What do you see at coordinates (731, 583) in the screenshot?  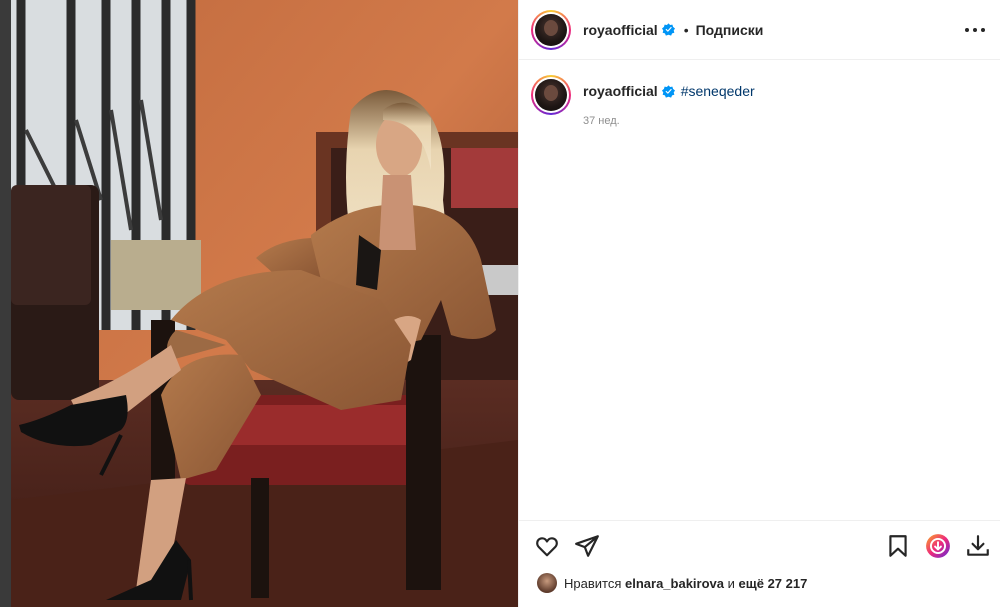 I see `likes-middle: и` at bounding box center [731, 583].